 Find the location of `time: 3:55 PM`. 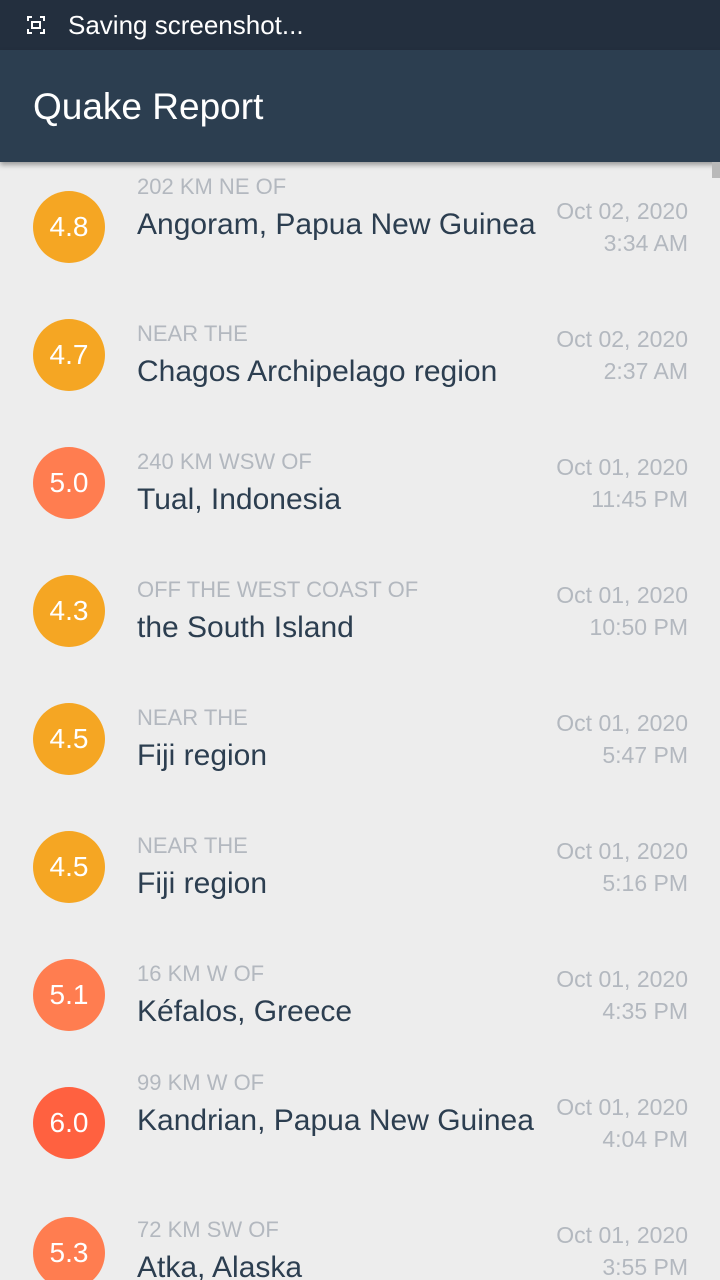

time: 3:55 PM is located at coordinates (645, 1267).